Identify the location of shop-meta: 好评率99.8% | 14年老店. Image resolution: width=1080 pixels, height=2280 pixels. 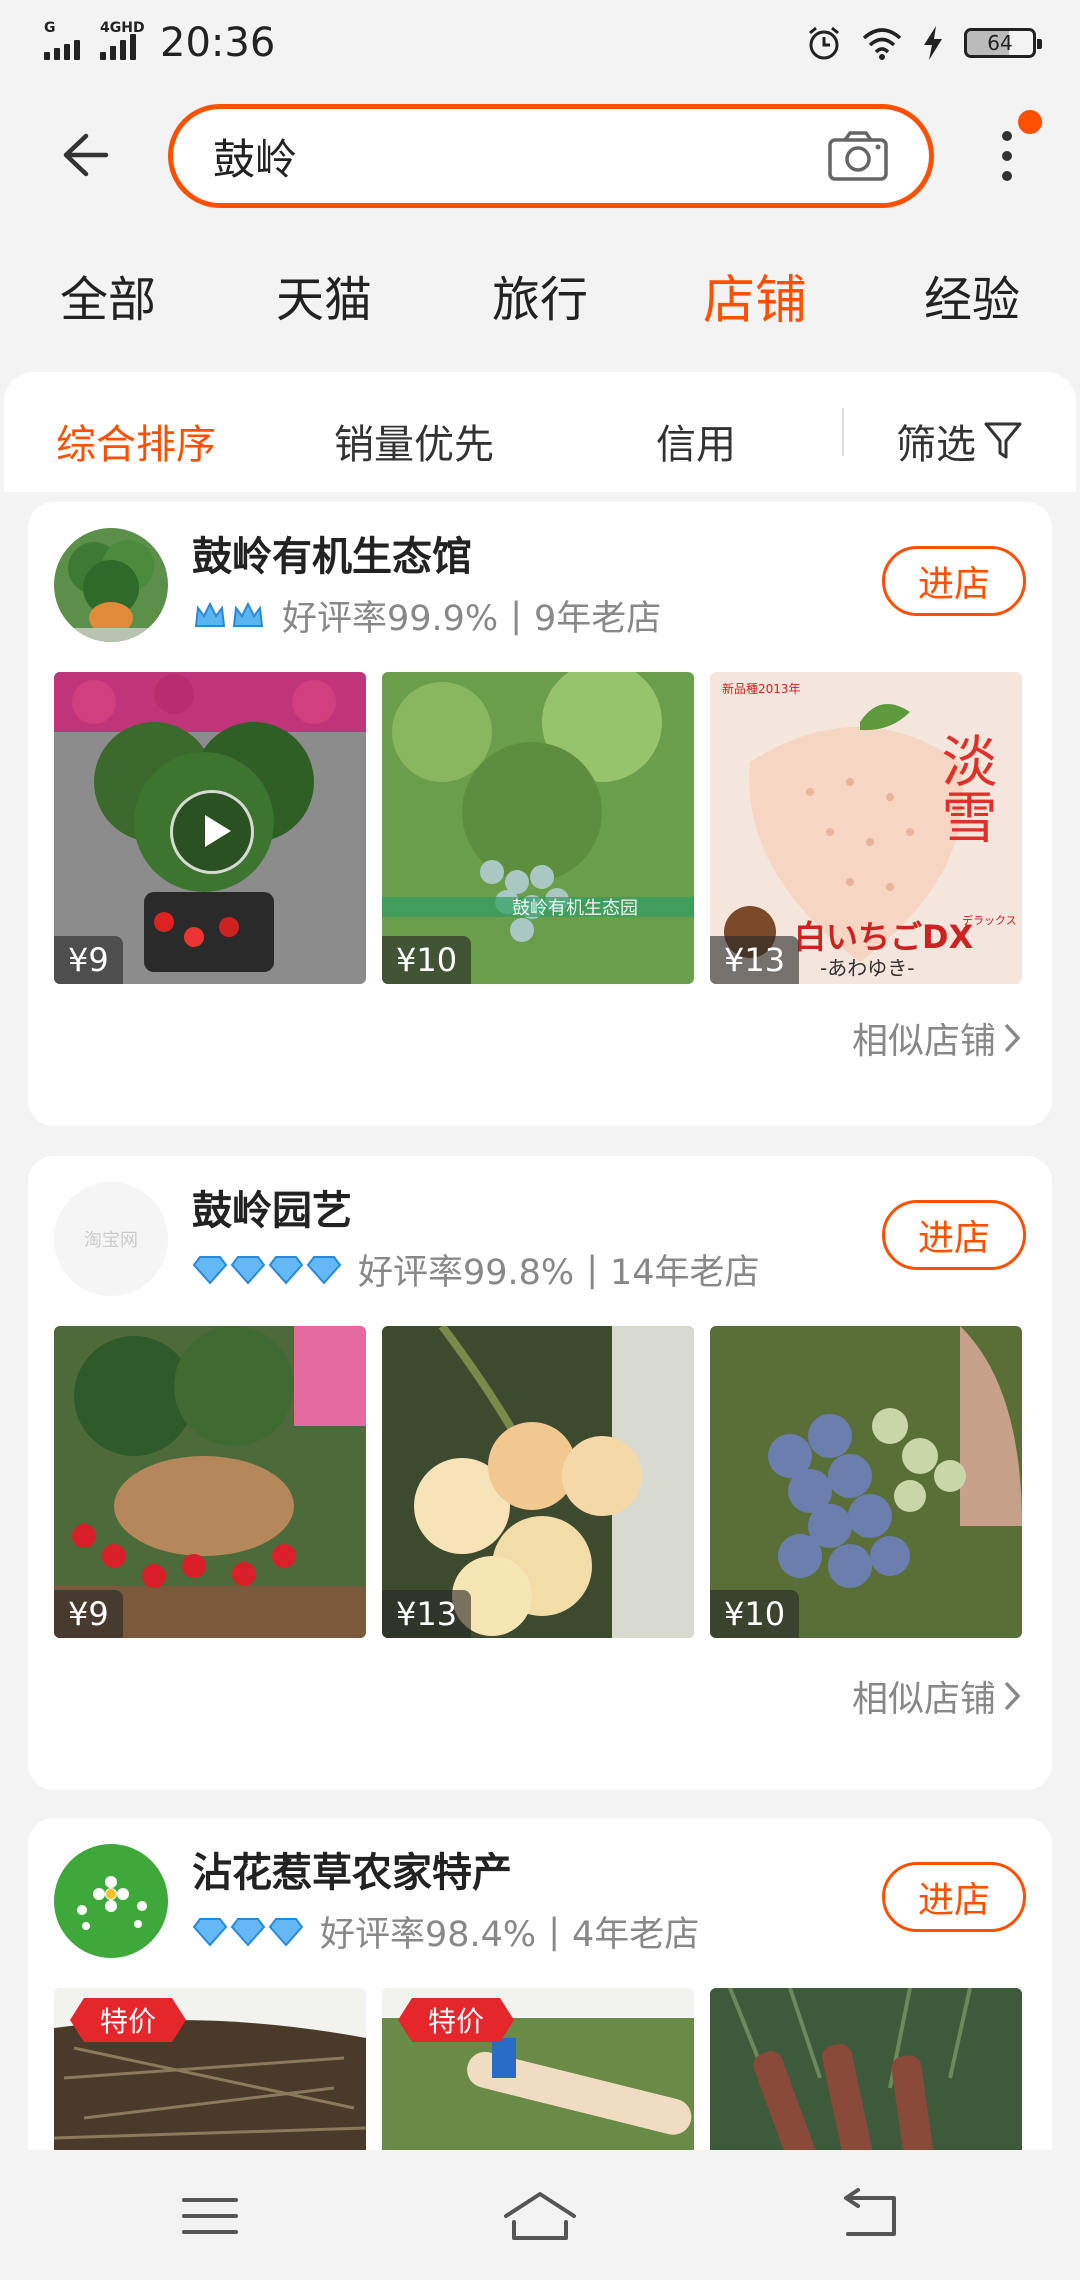
(476, 1269).